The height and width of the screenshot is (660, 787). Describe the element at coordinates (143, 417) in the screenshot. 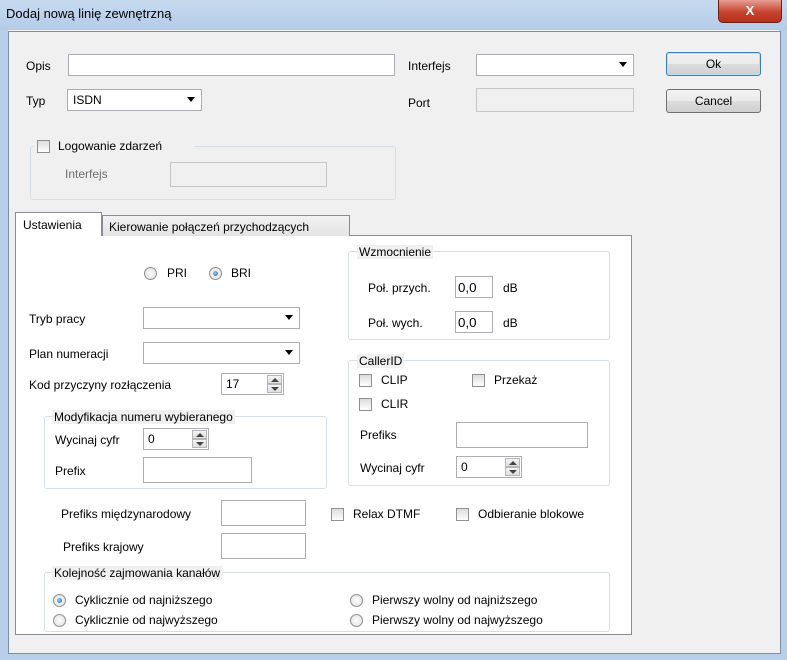

I see `modification-legend: Modyfikacja numeru wybieranego` at that location.